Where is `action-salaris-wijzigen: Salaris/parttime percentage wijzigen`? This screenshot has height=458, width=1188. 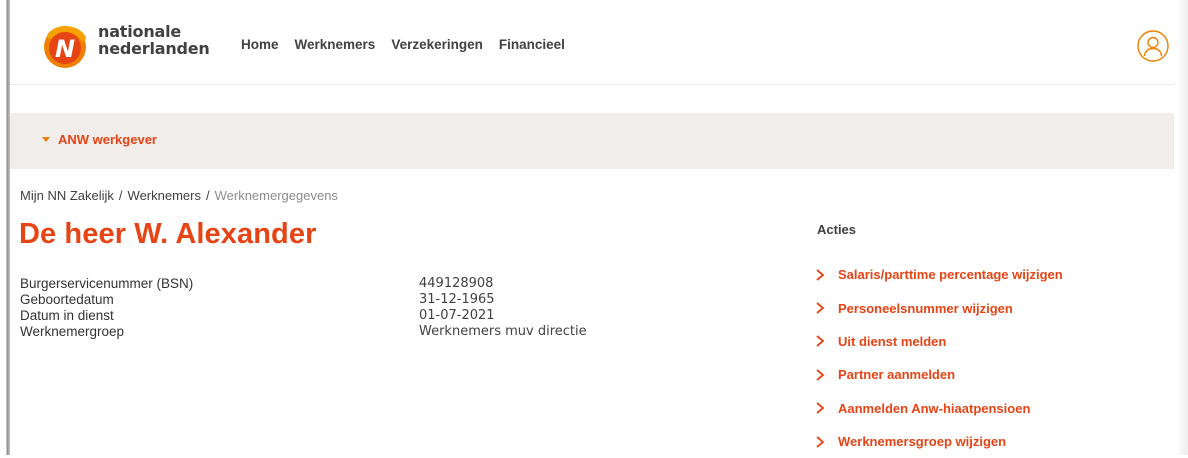 action-salaris-wijzigen: Salaris/parttime percentage wijzigen is located at coordinates (938, 274).